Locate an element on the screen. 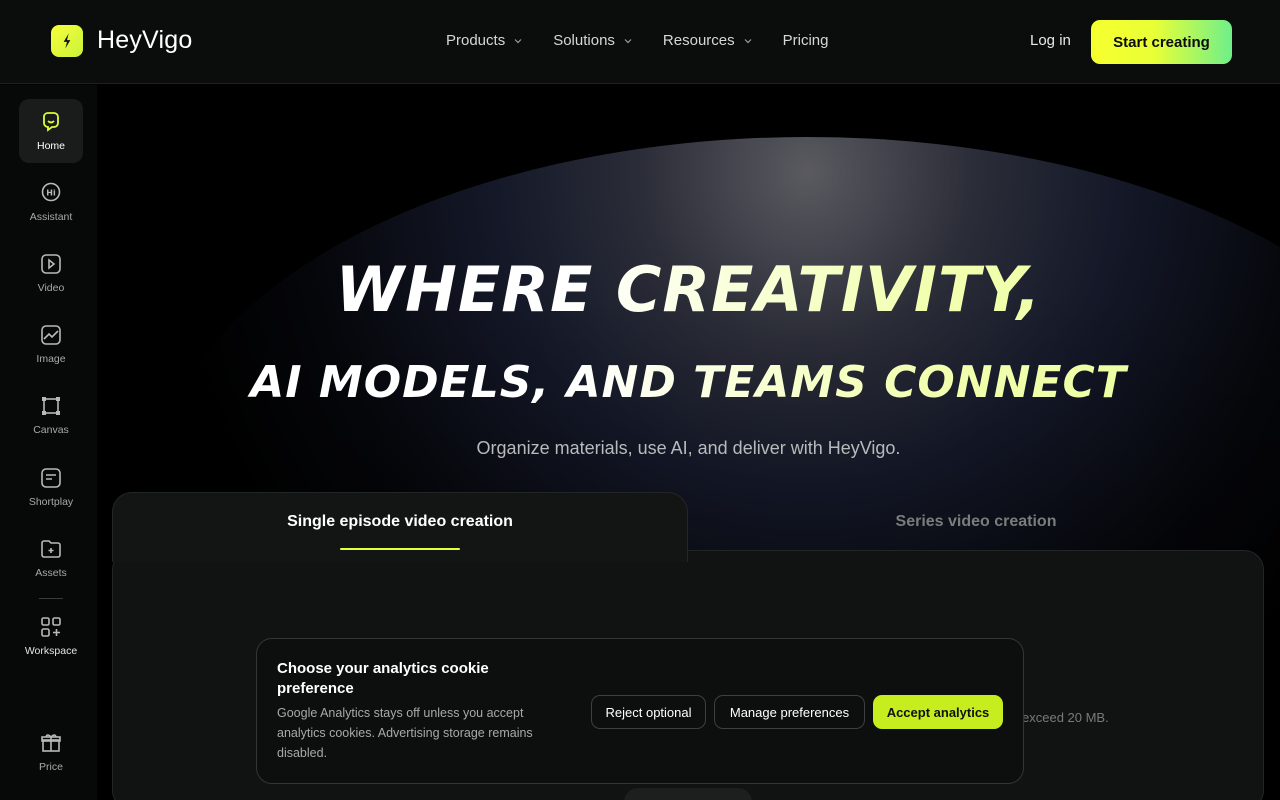 Image resolution: width=1280 pixels, height=800 pixels. sidebar-item-assistant: Hi Assistant is located at coordinates (51, 202).